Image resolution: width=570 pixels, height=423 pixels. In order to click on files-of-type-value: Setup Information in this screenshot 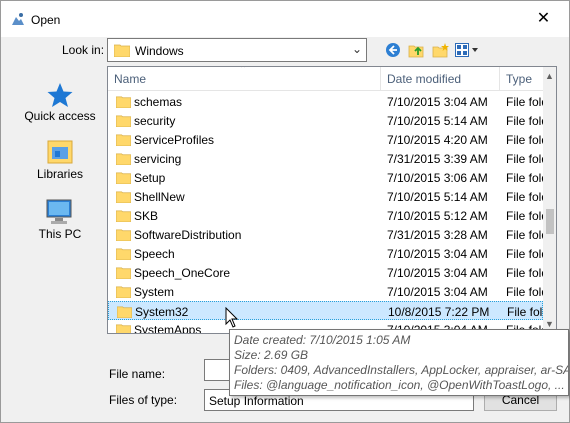, I will do `click(256, 401)`.